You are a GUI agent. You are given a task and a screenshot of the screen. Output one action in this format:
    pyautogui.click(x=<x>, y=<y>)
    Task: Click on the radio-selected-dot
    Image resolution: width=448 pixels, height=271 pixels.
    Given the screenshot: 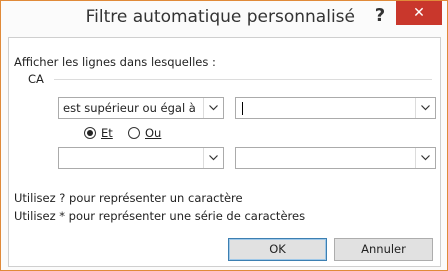 What is the action you would take?
    pyautogui.click(x=90, y=133)
    